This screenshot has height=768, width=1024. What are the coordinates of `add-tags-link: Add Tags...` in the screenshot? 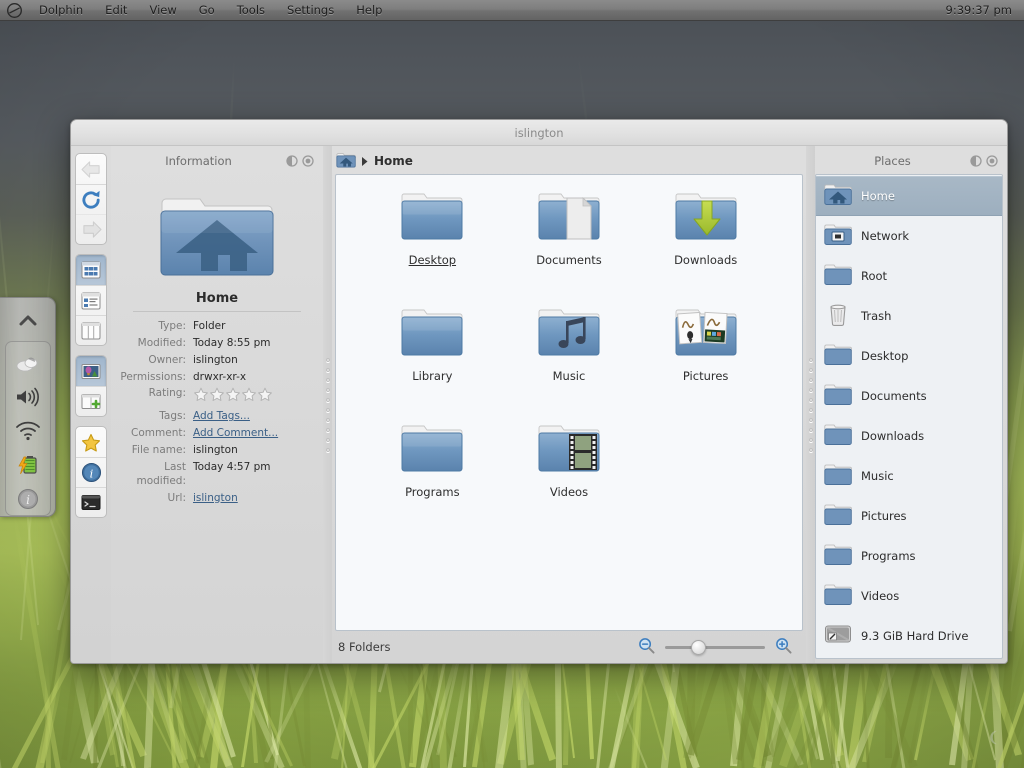 It's located at (221, 416).